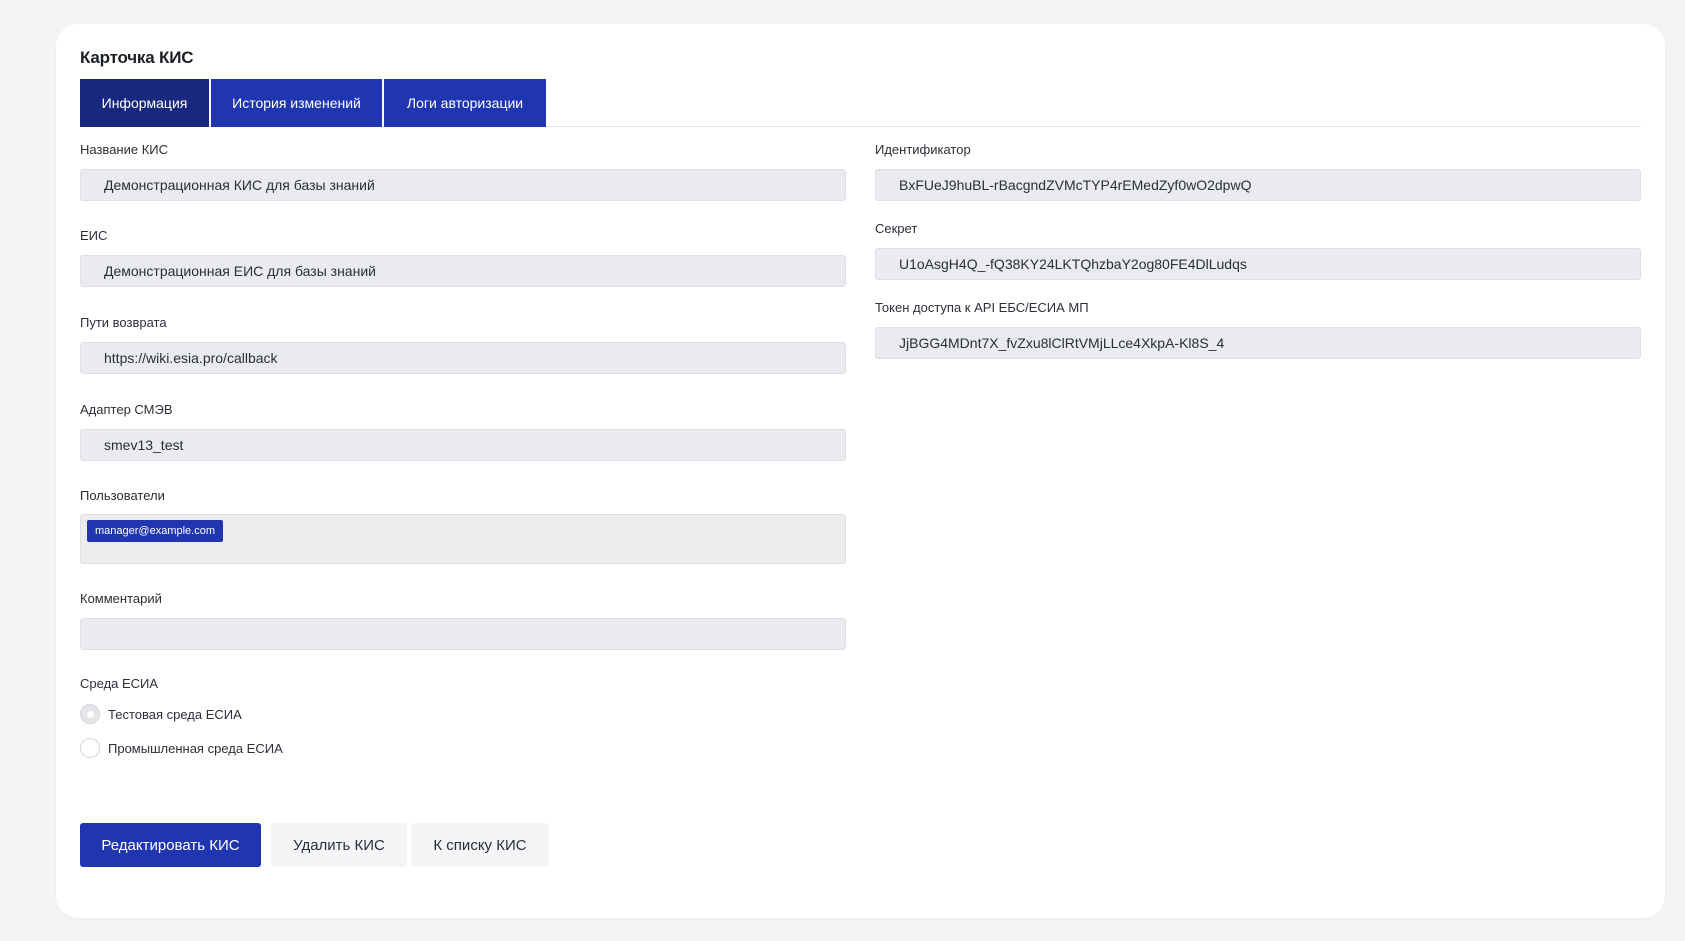 Image resolution: width=1685 pixels, height=941 pixels. What do you see at coordinates (122, 495) in the screenshot?
I see `field-label: Пользователи` at bounding box center [122, 495].